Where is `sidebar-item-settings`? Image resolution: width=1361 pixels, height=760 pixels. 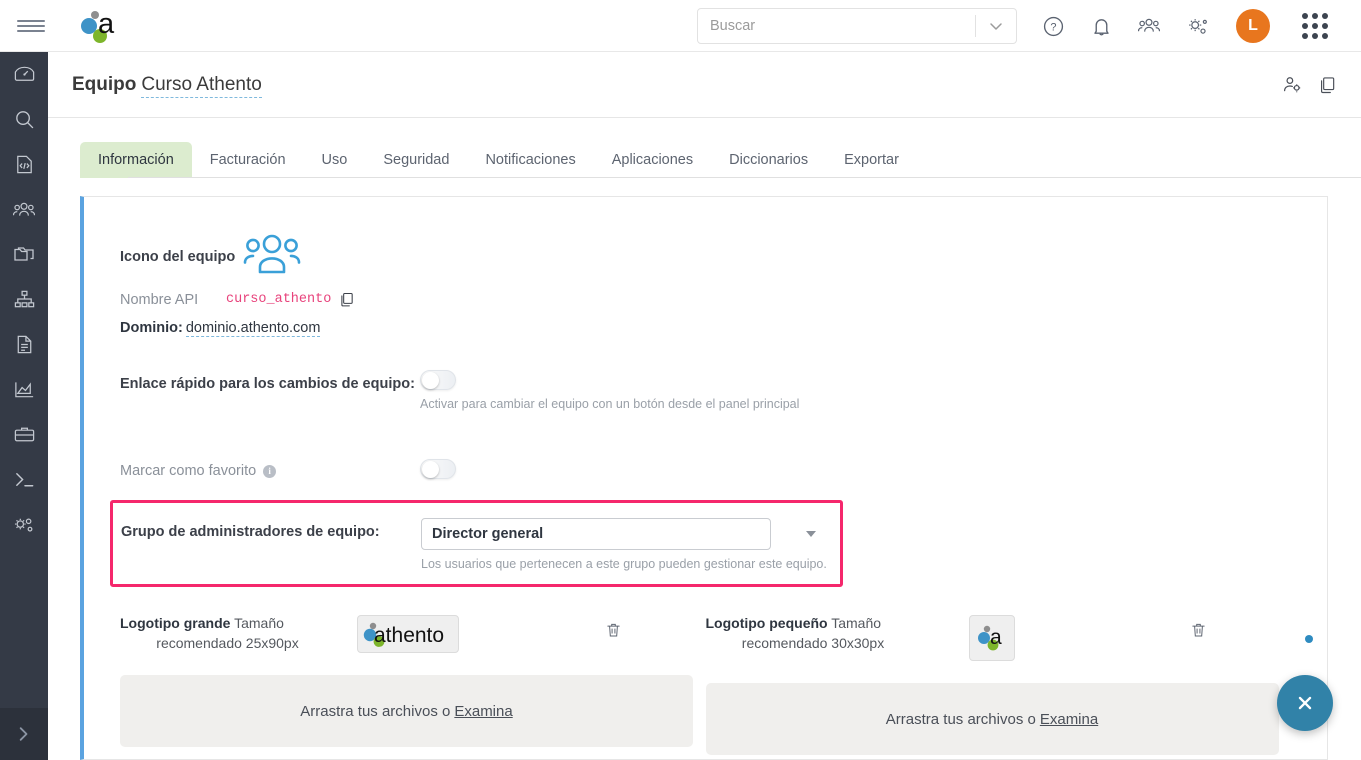
sidebar-item-settings is located at coordinates (24, 524).